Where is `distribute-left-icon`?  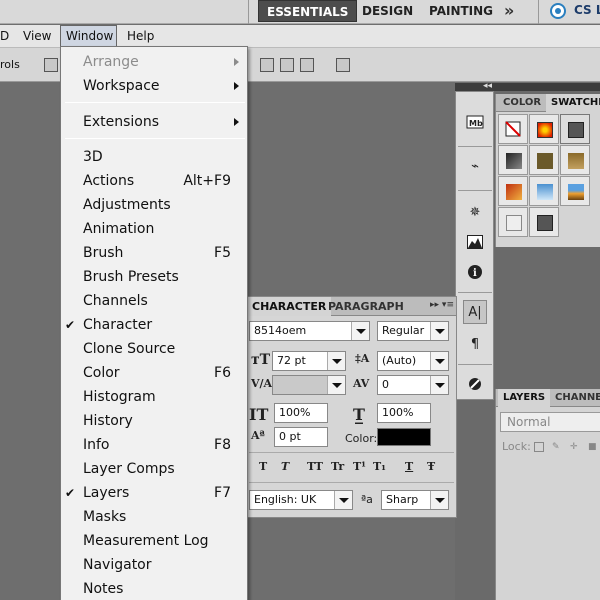 distribute-left-icon is located at coordinates (267, 65).